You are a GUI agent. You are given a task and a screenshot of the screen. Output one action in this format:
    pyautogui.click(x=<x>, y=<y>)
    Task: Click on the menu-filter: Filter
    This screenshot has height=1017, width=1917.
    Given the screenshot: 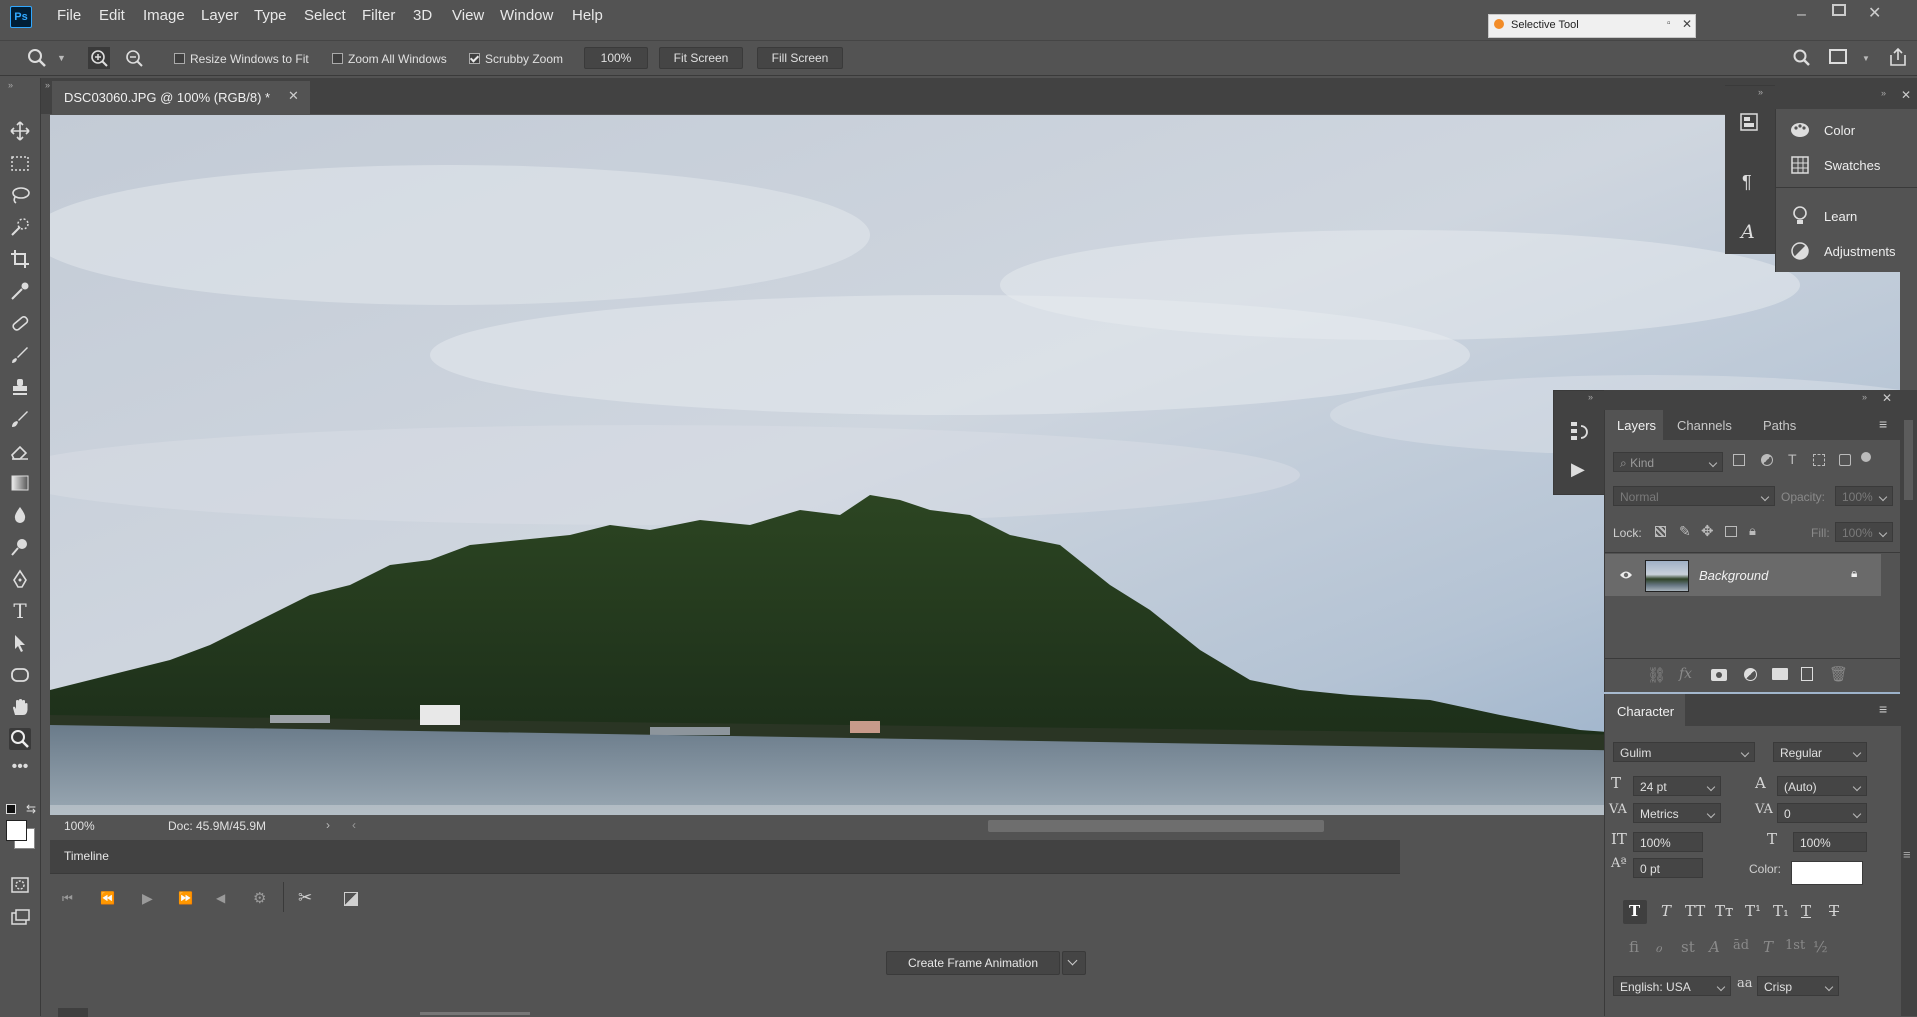 What is the action you would take?
    pyautogui.click(x=378, y=15)
    